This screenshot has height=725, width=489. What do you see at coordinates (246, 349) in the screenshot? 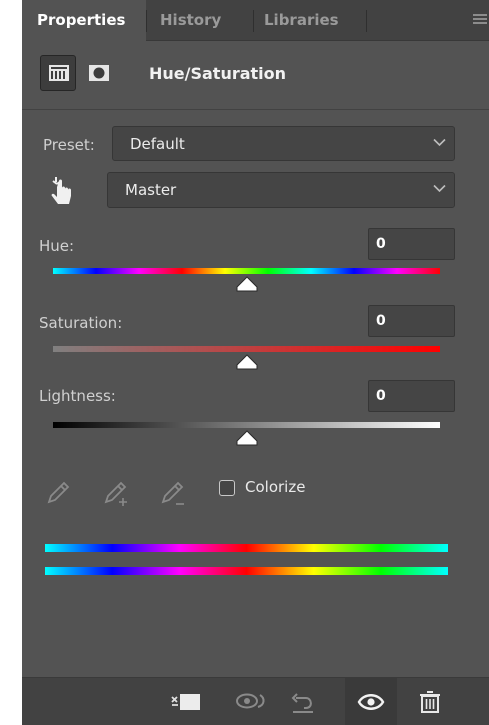
I see `saturation-slider-track` at bounding box center [246, 349].